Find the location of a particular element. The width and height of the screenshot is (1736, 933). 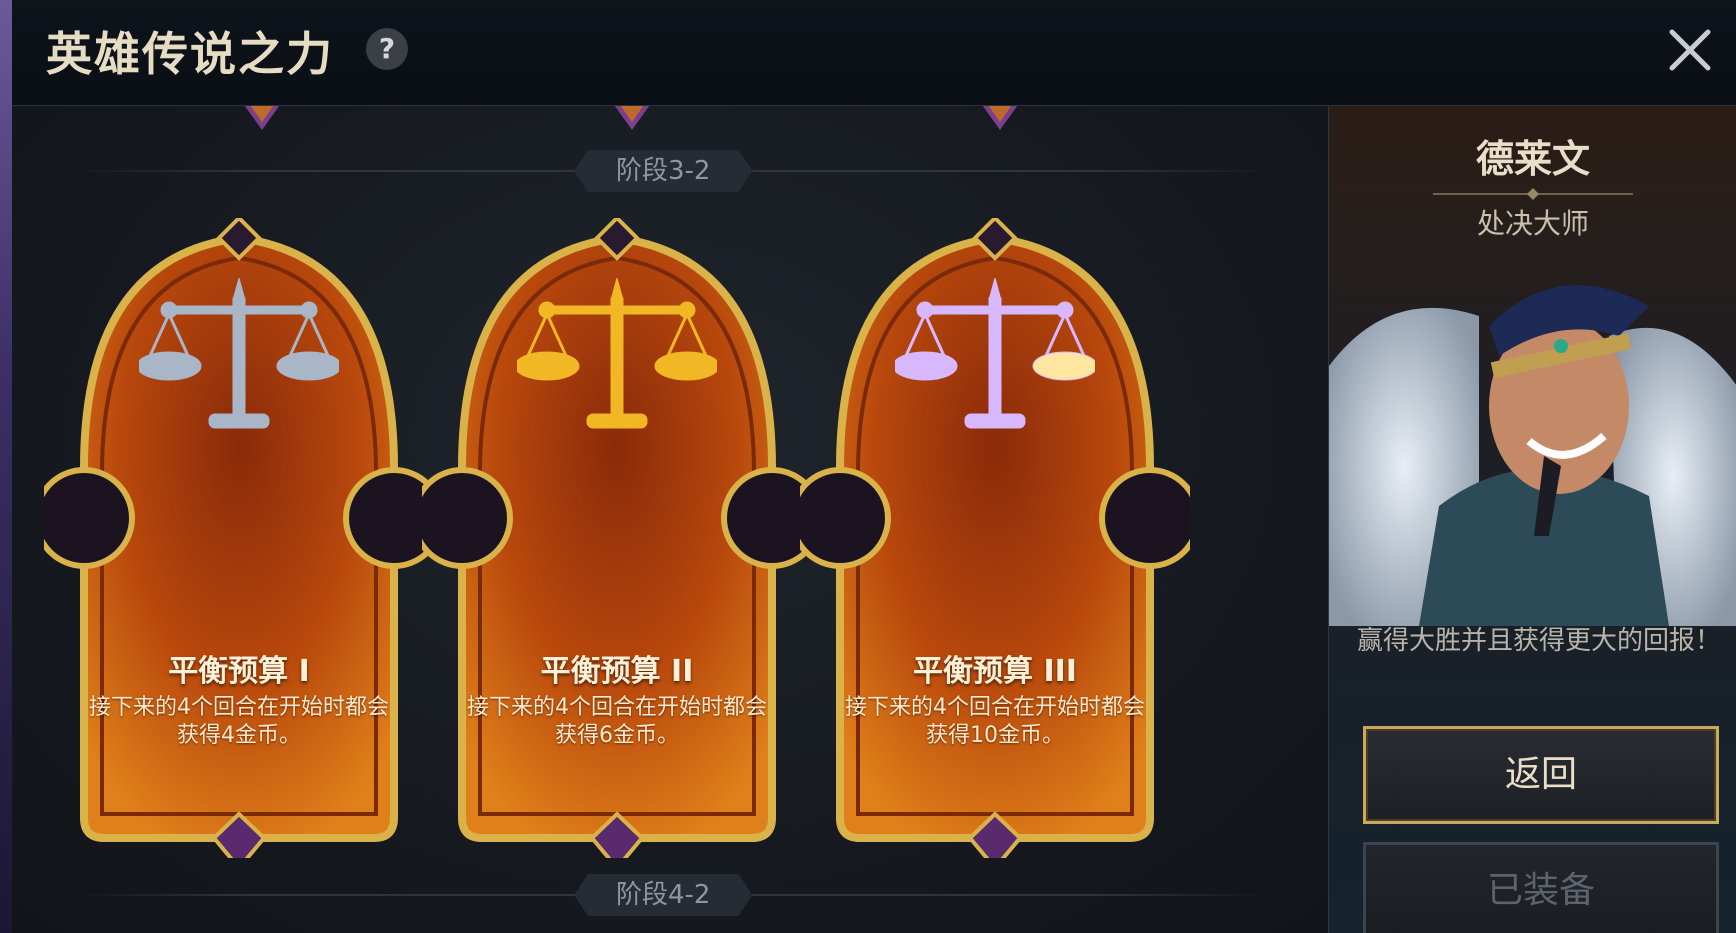

card-description: 接下来的4个回合在开始时都会获得10金币。 is located at coordinates (995, 721).